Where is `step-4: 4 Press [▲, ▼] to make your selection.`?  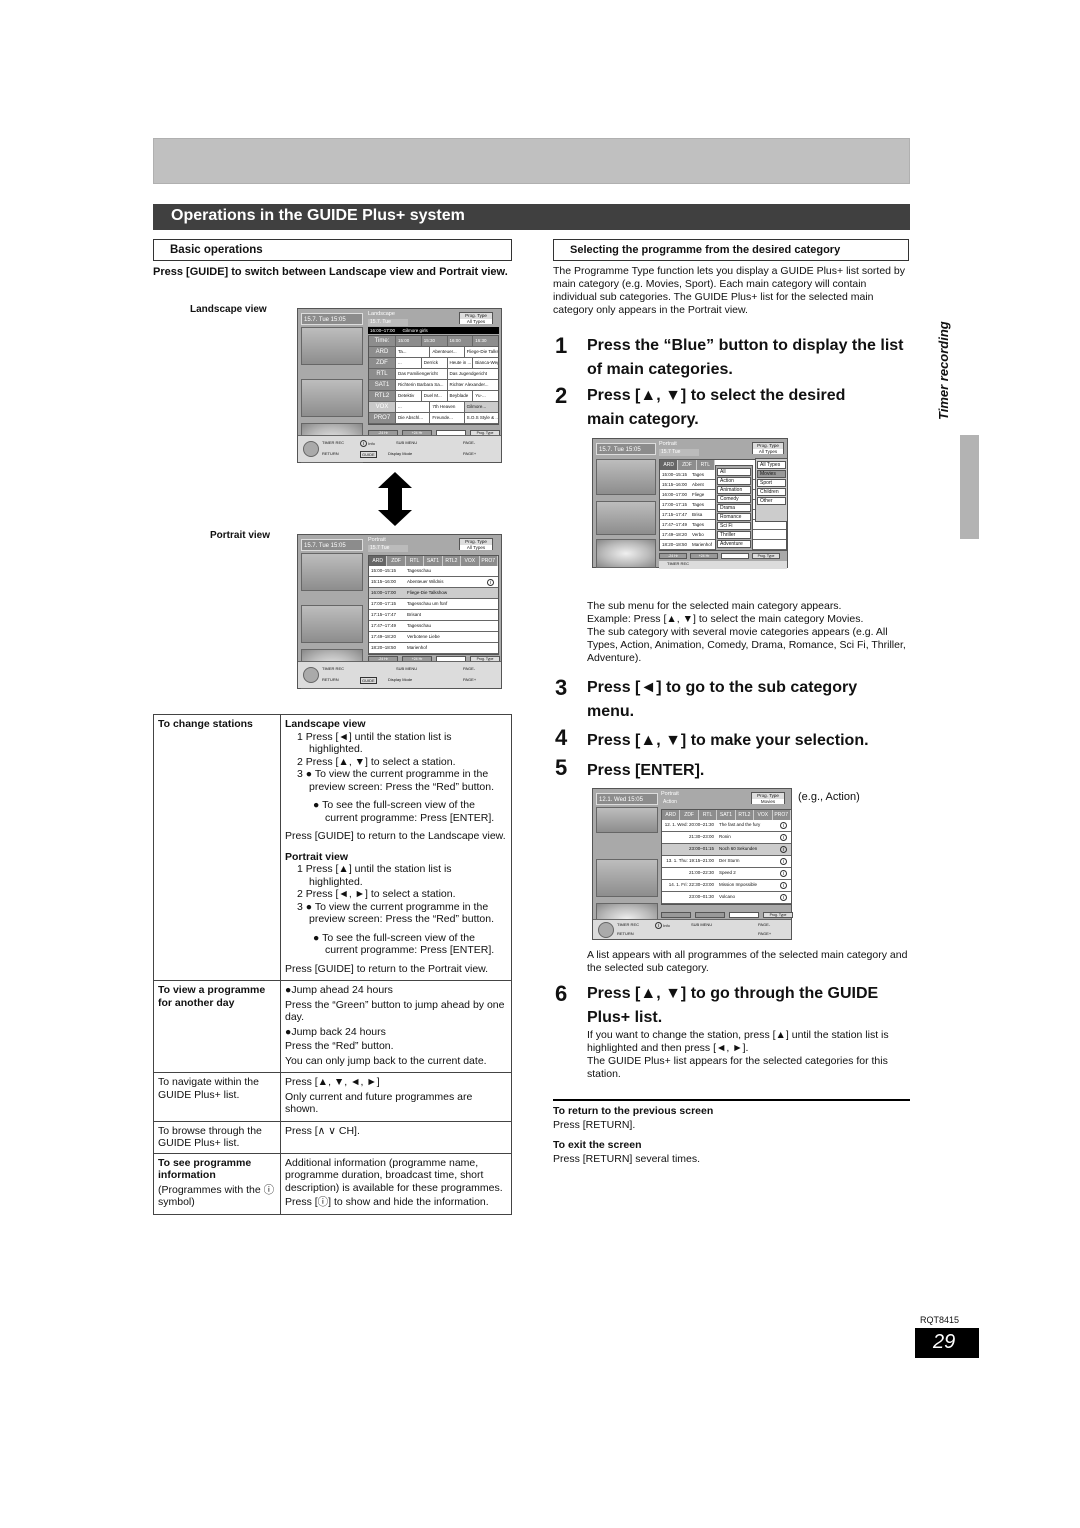
step-4: 4 Press [▲, ▼] to make your selection. is located at coordinates (735, 739).